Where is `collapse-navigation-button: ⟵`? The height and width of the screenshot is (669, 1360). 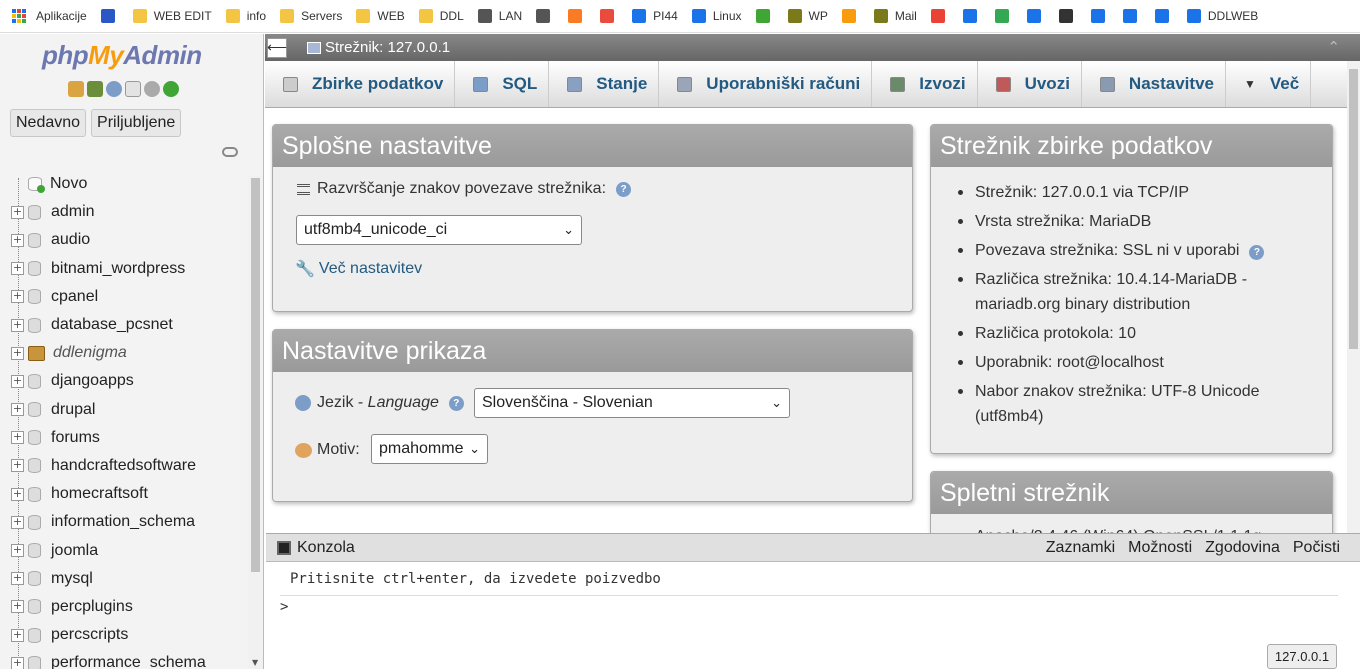 collapse-navigation-button: ⟵ is located at coordinates (277, 47).